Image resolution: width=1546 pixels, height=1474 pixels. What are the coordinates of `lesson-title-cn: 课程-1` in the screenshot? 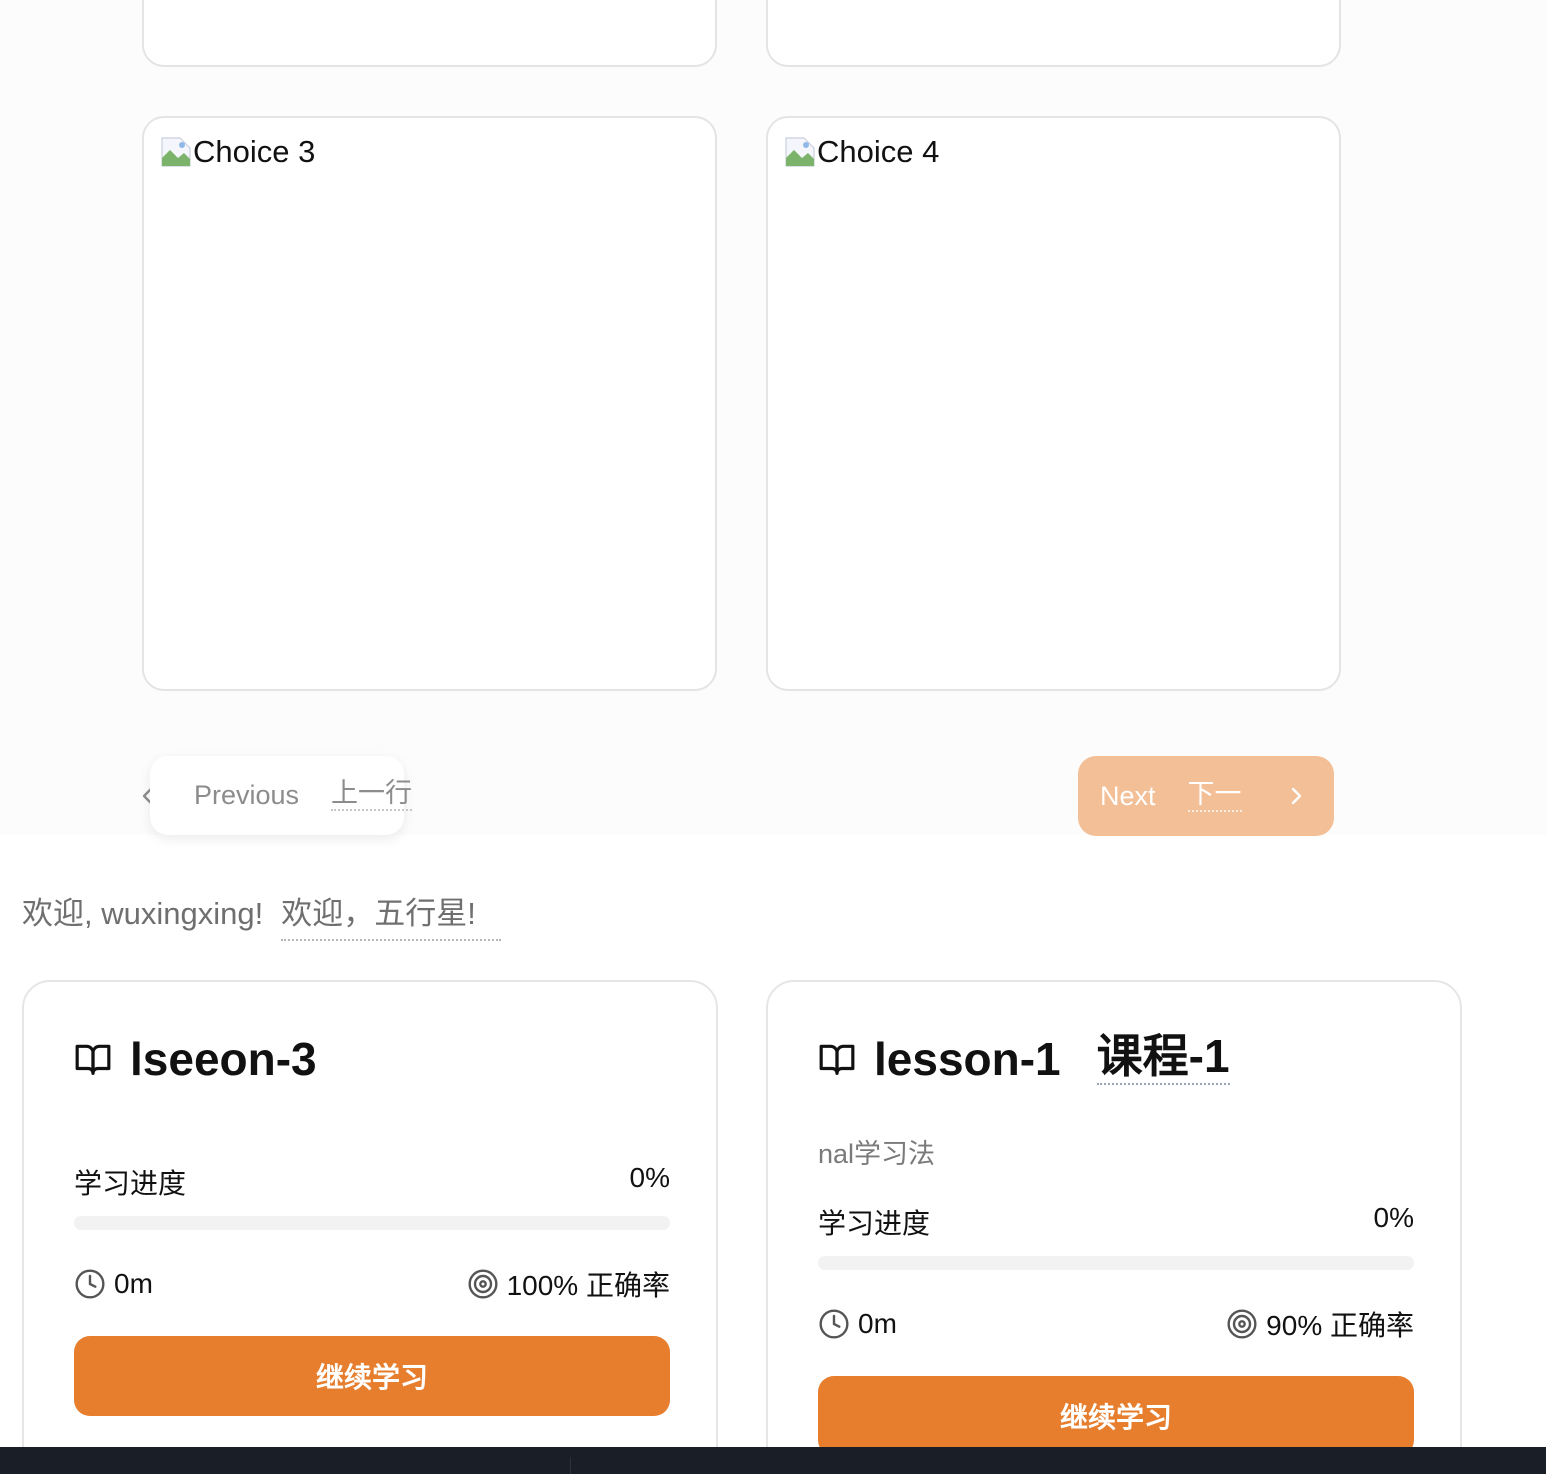 It's located at (1163, 1059).